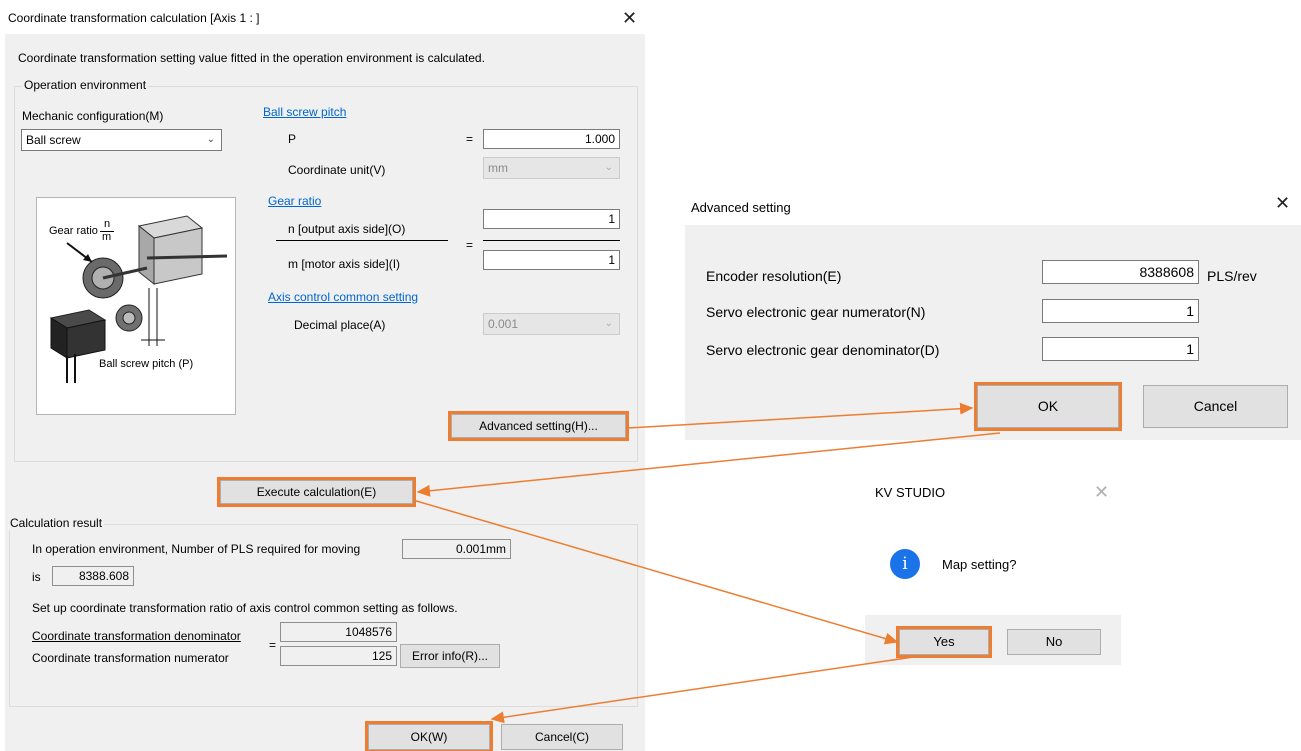  I want to click on servo-gear-numerator-label: Servo electronic gear numerator(N), so click(816, 312).